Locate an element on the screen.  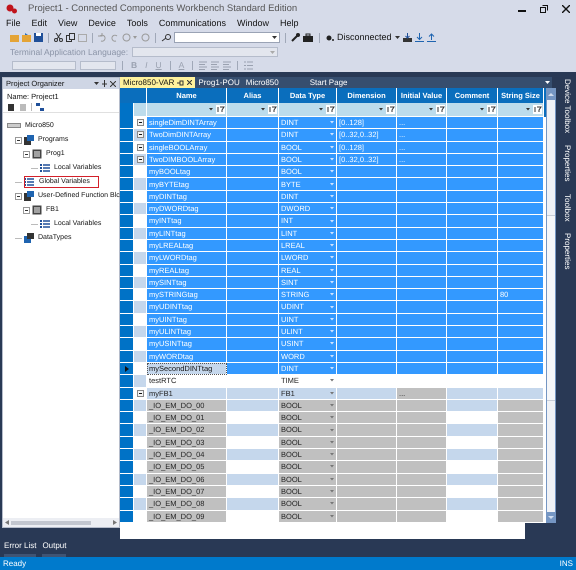
tree-view-icon is located at coordinates (40, 106).